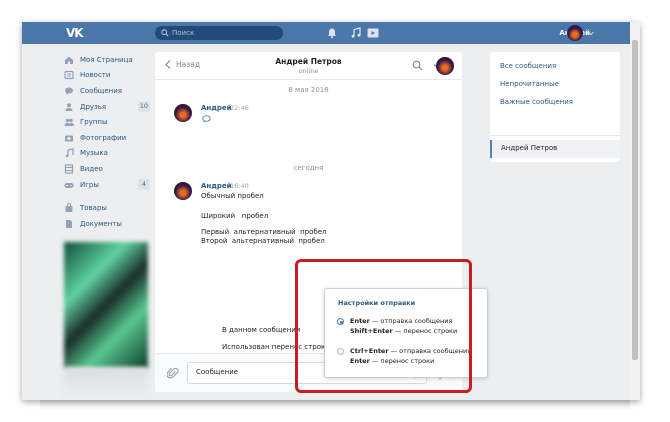  What do you see at coordinates (101, 223) in the screenshot?
I see `nav-item-label: Документы` at bounding box center [101, 223].